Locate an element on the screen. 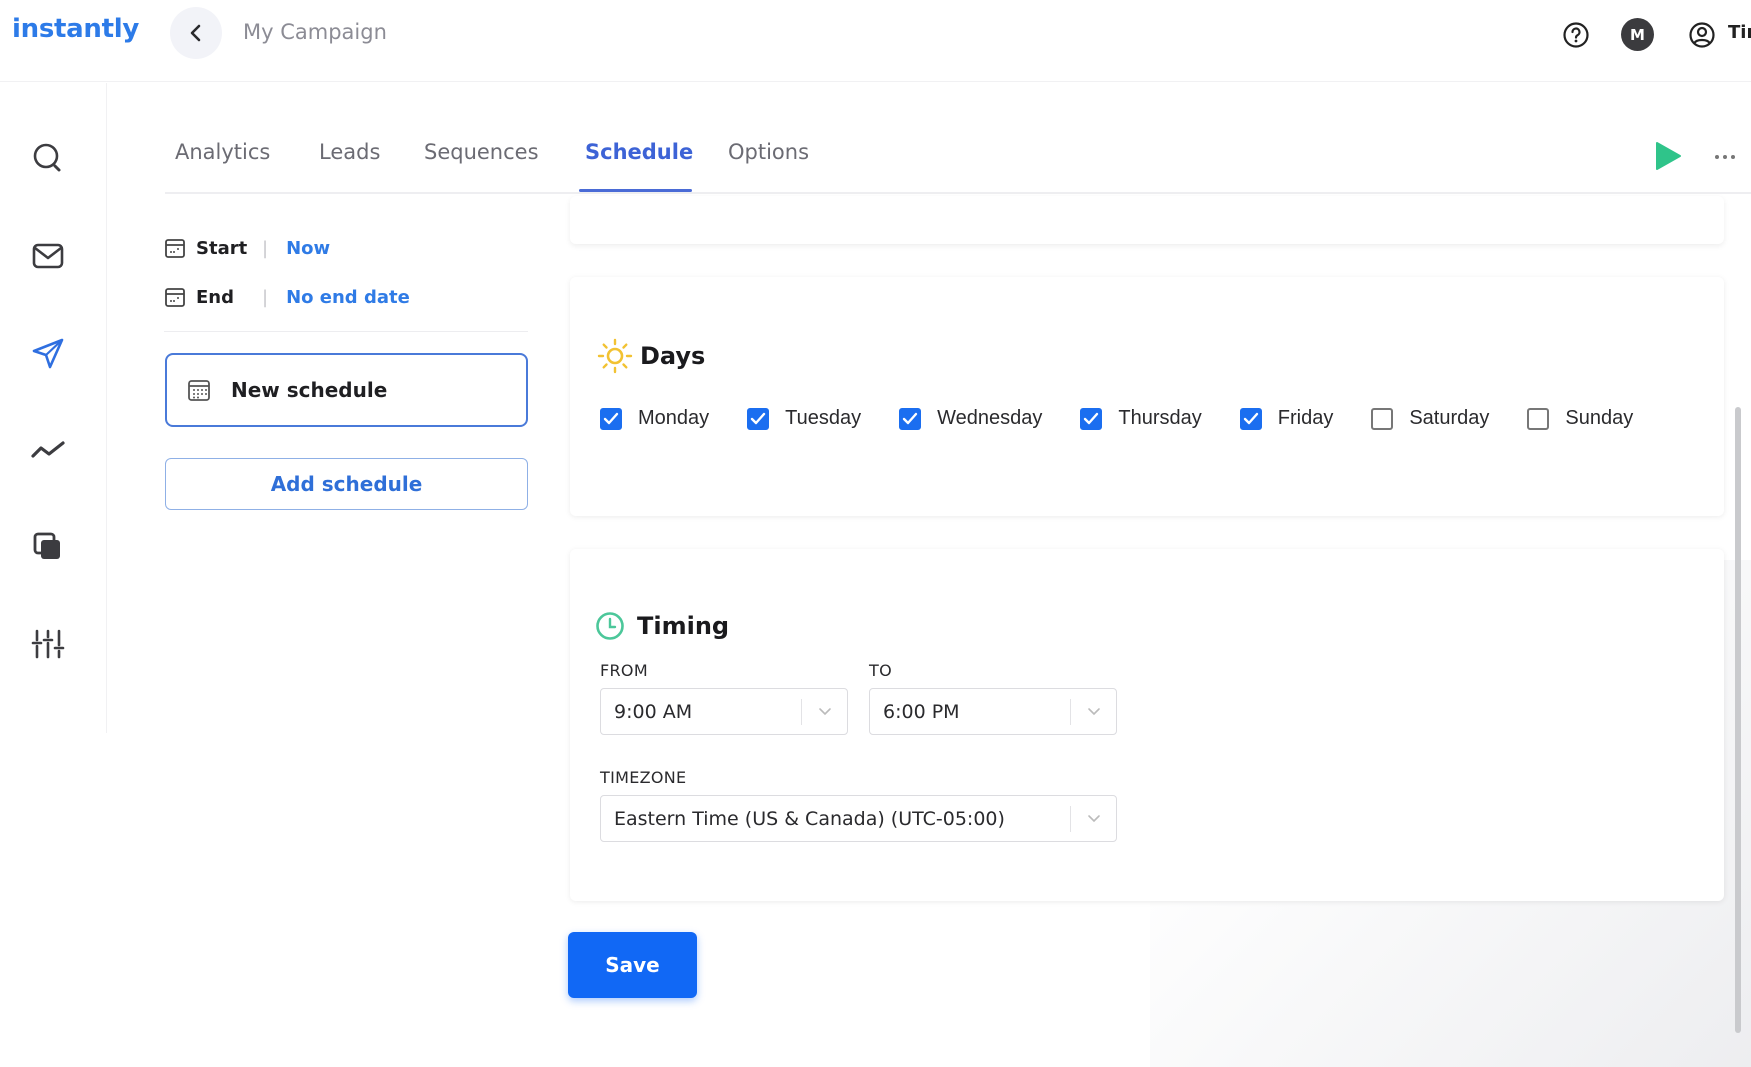  active-tab-indicator is located at coordinates (635, 190).